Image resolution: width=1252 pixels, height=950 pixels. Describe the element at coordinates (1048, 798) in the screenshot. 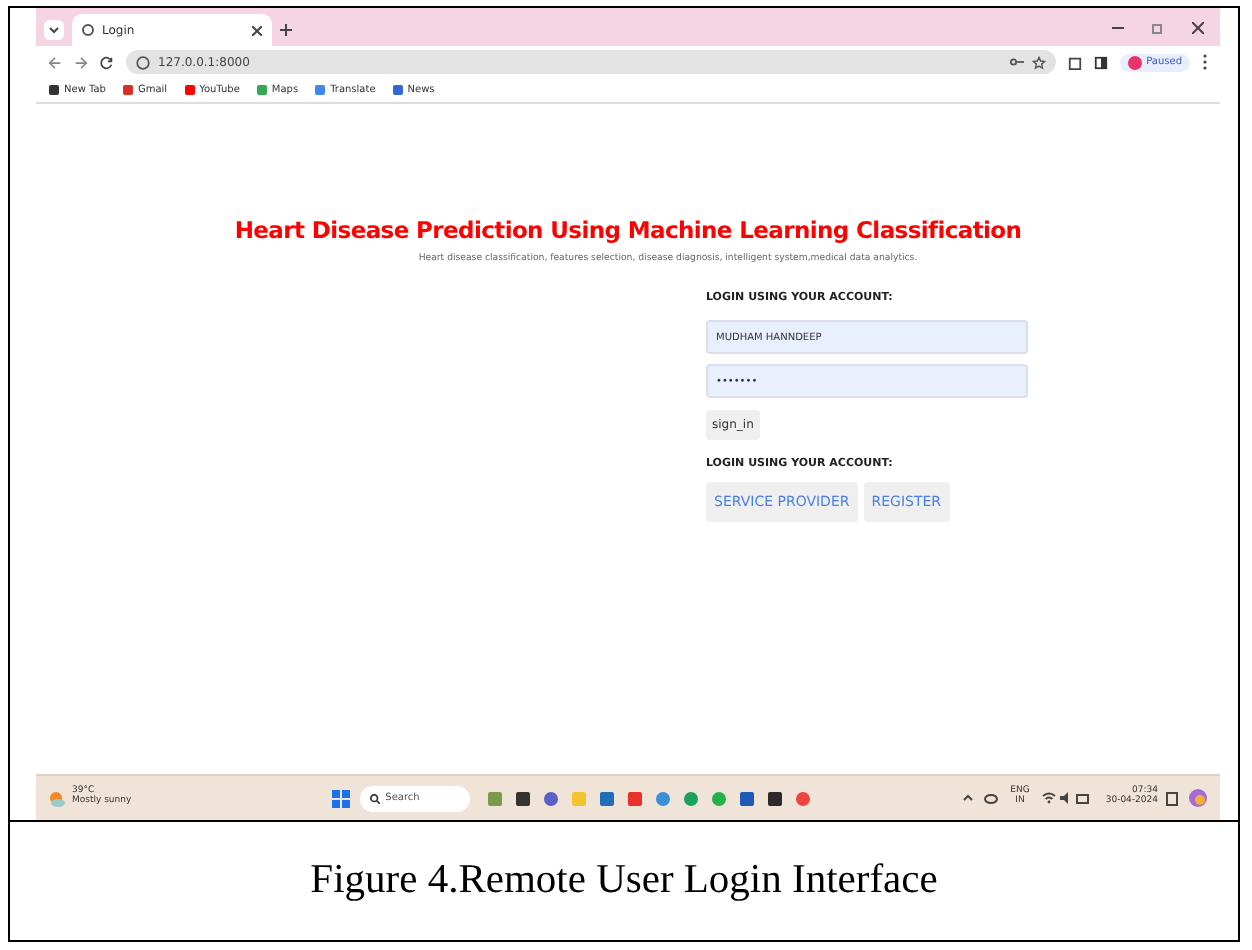

I see `wifi-icon` at that location.